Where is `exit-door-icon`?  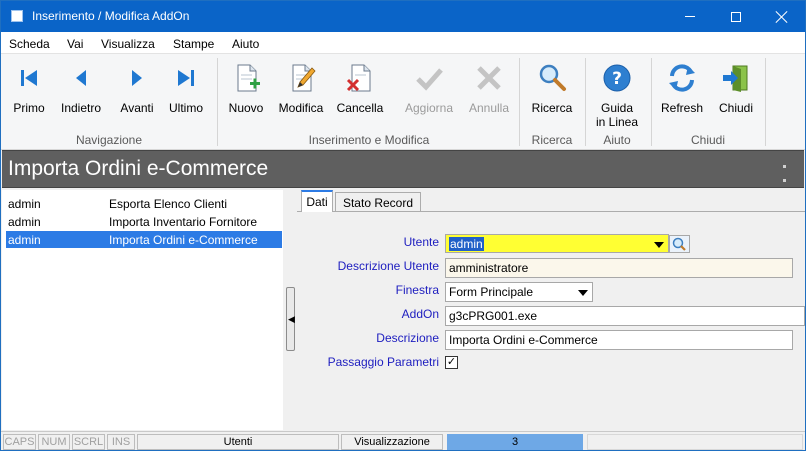
exit-door-icon is located at coordinates (736, 78).